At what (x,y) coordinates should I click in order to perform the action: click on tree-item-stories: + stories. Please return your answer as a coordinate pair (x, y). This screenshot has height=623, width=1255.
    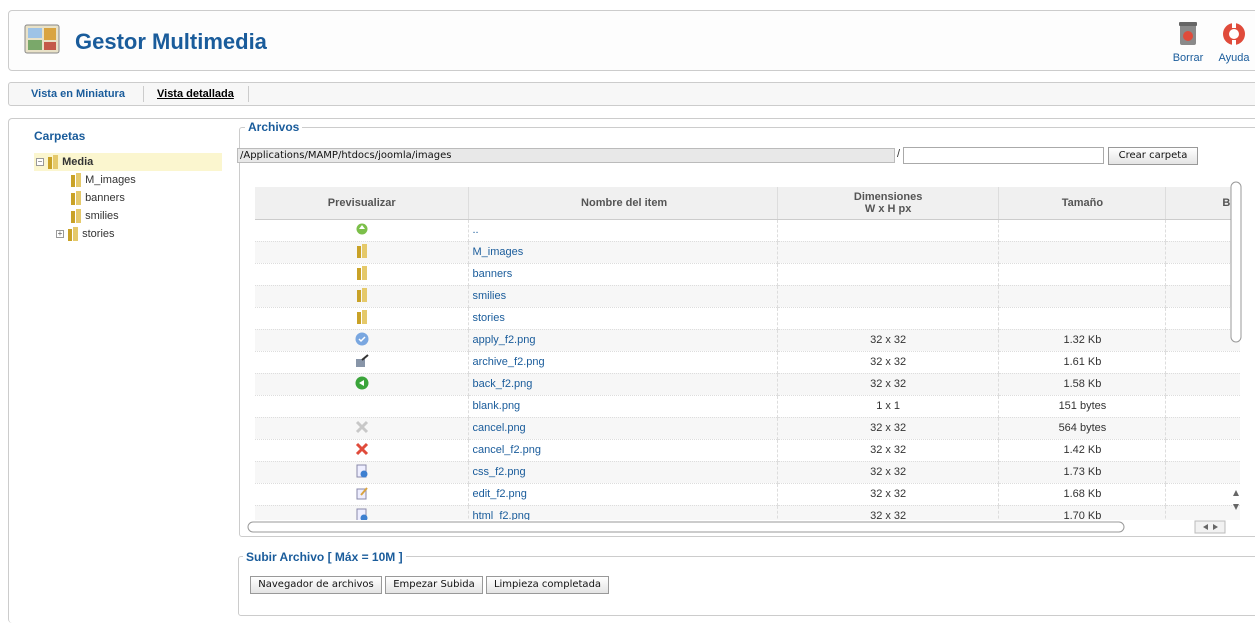
    Looking at the image, I should click on (85, 234).